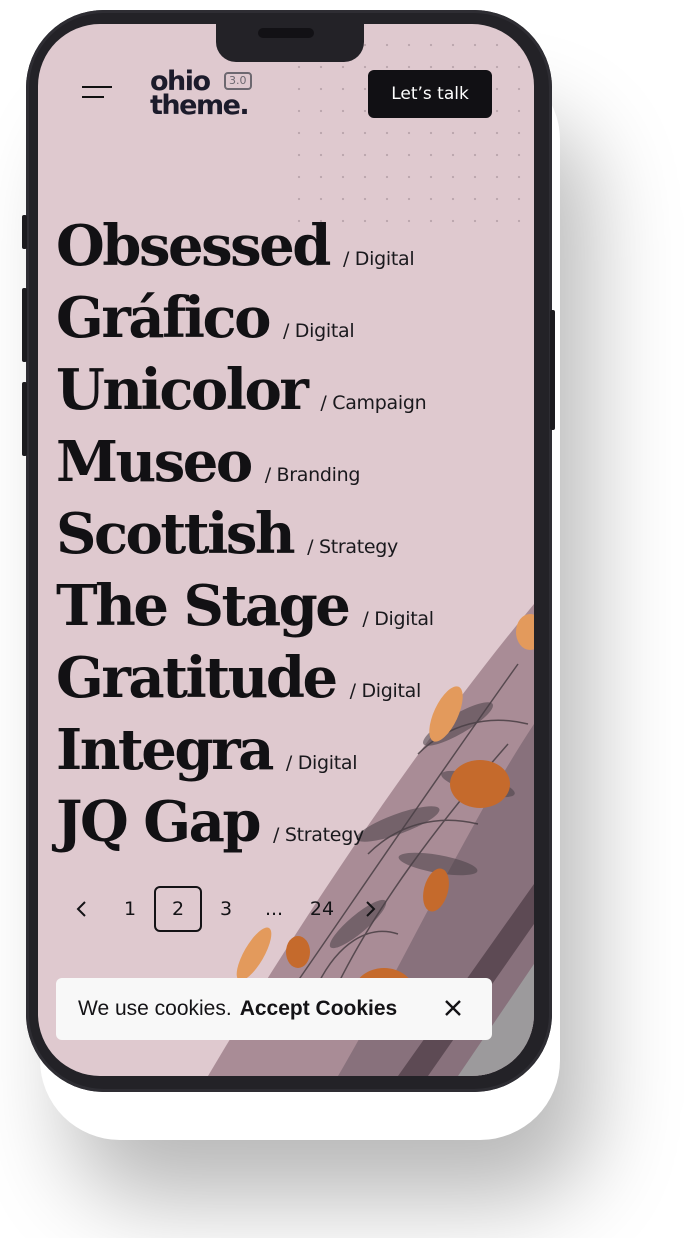 This screenshot has width=700, height=1238. I want to click on project-item: Museo / Branding, so click(245, 462).